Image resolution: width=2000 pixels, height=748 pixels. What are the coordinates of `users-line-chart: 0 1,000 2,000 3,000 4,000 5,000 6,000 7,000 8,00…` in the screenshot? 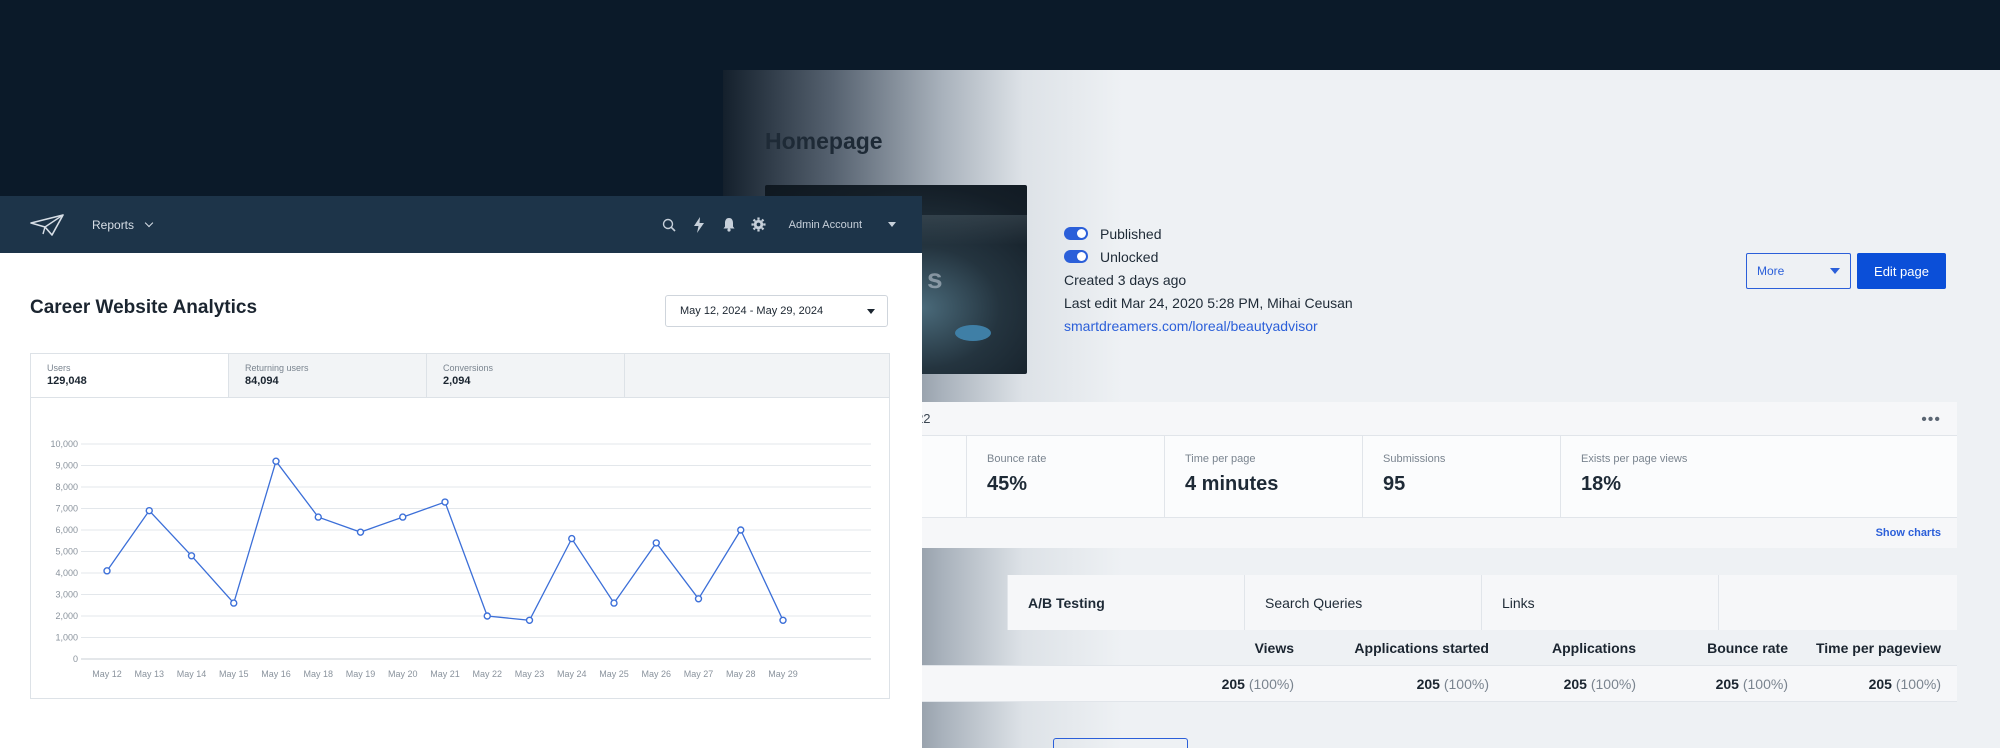 It's located at (460, 559).